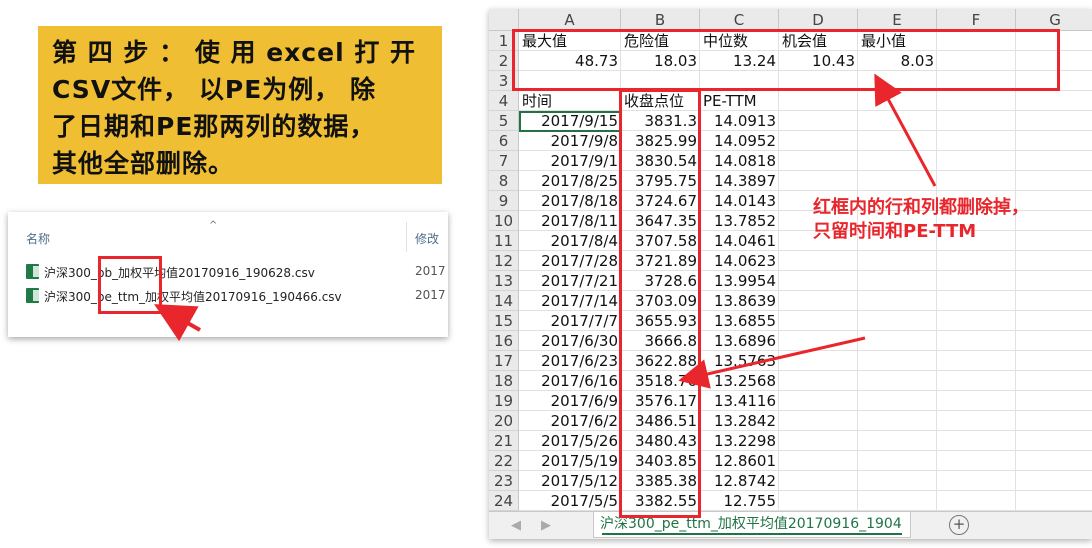 The image size is (1092, 548). What do you see at coordinates (772, 362) in the screenshot?
I see `arrow-to-column` at bounding box center [772, 362].